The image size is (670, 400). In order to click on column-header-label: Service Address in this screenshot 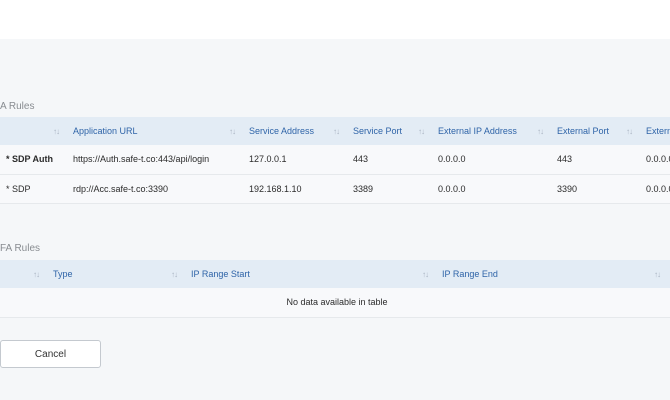, I will do `click(282, 131)`.